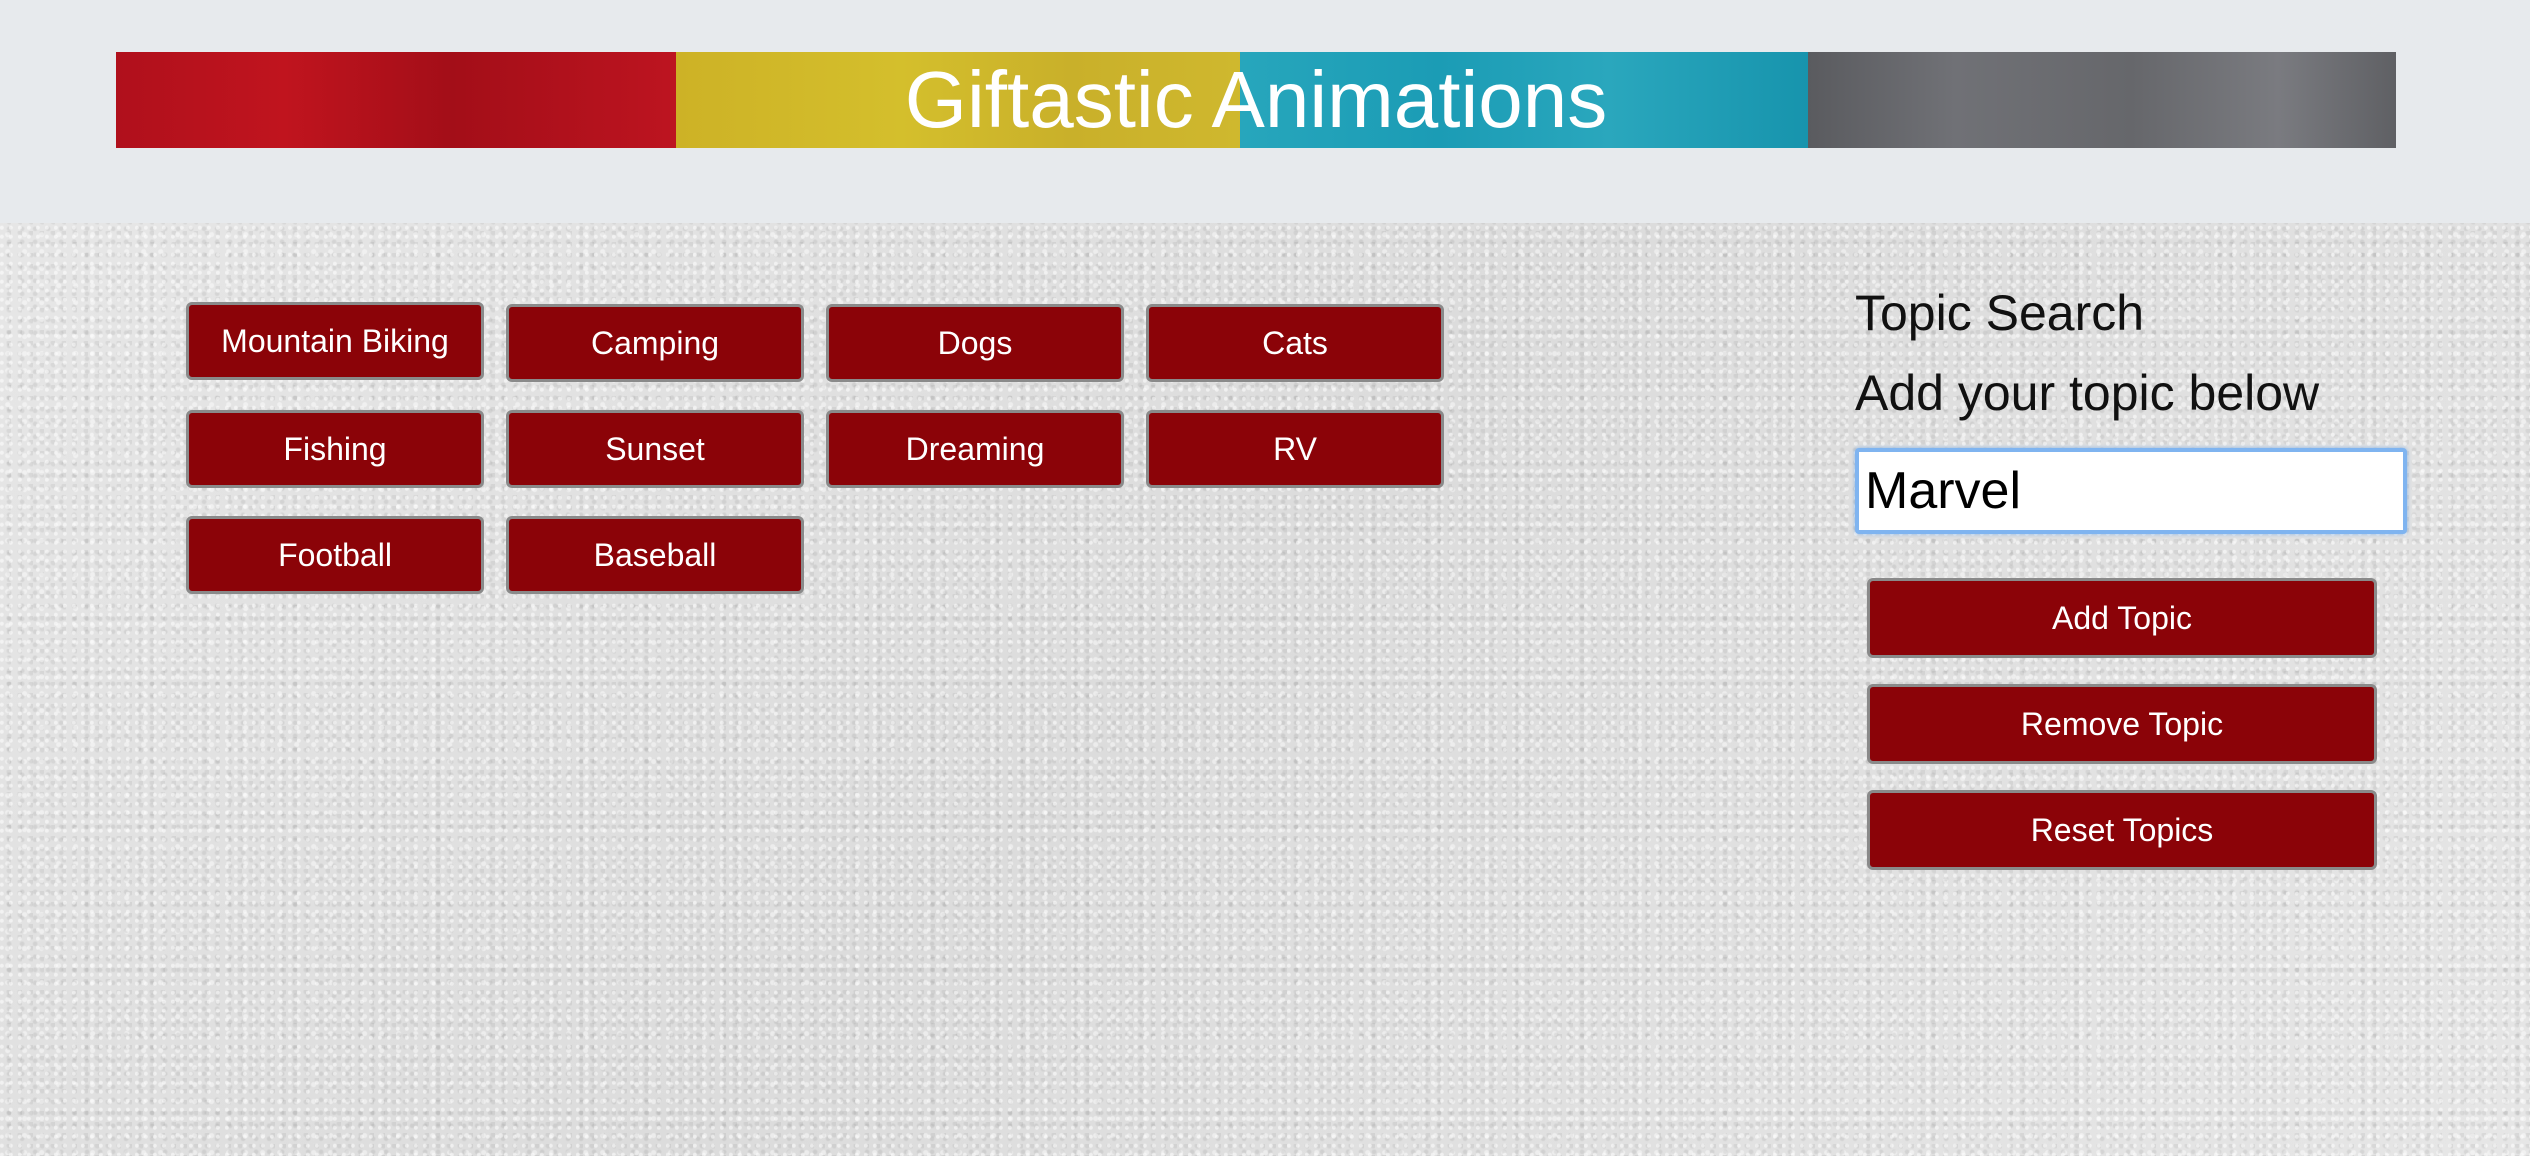 This screenshot has height=1156, width=2530. I want to click on header-banner: Giftastic Animations, so click(1256, 100).